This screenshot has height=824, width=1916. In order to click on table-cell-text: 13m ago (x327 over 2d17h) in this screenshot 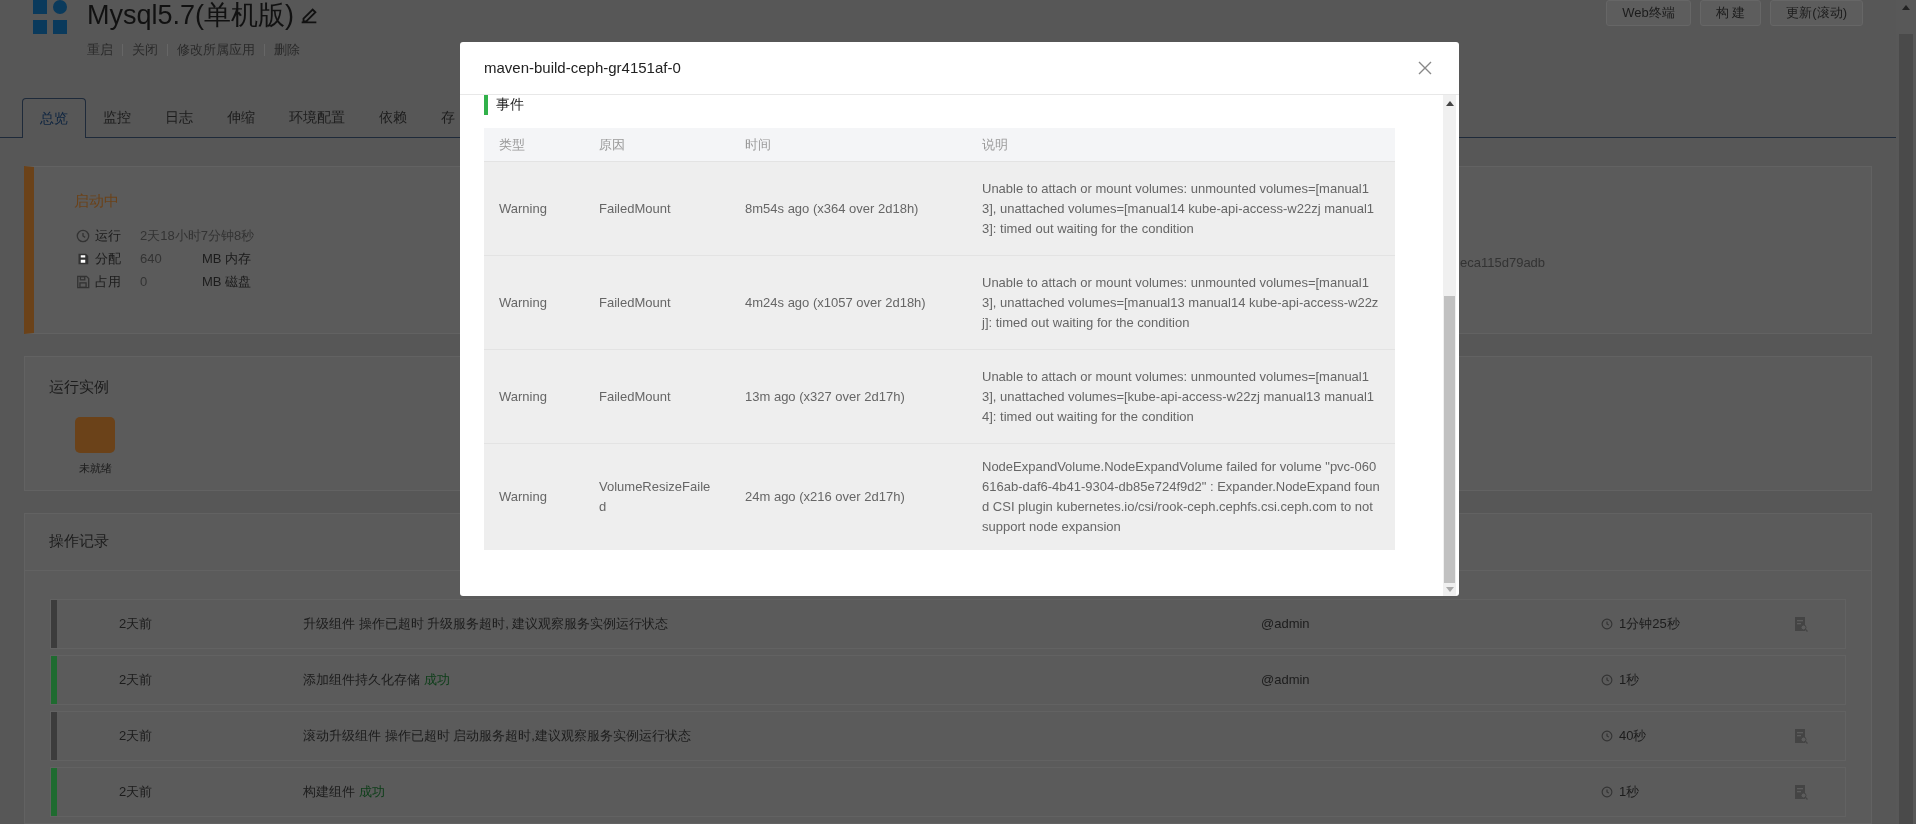, I will do `click(825, 396)`.